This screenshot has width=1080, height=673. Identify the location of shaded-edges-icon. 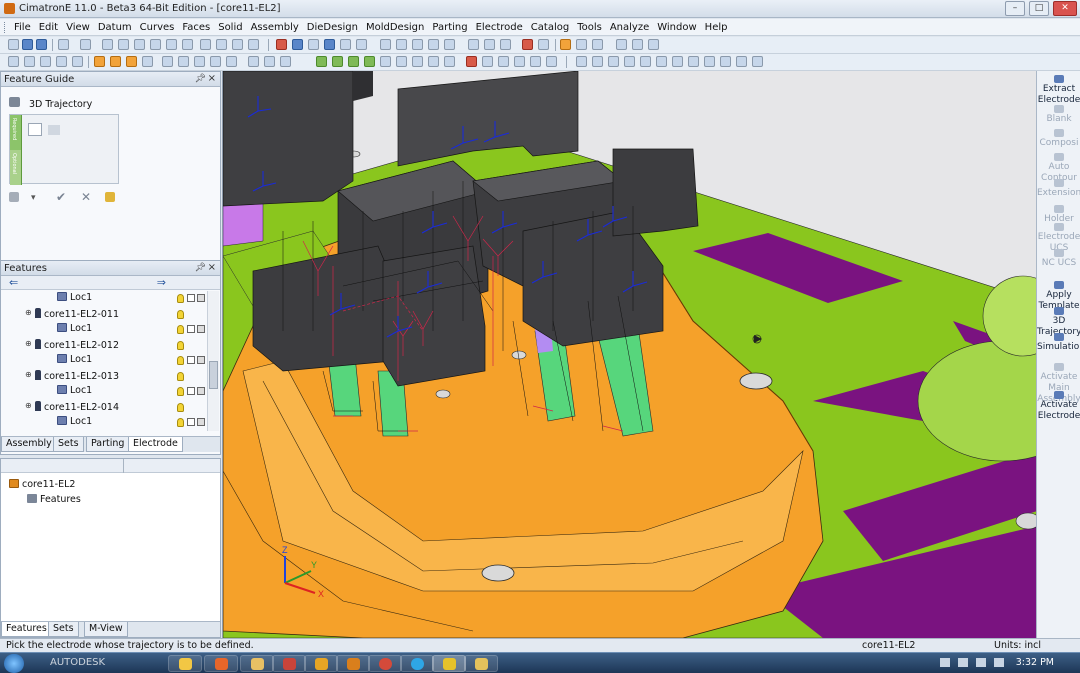
(131, 61).